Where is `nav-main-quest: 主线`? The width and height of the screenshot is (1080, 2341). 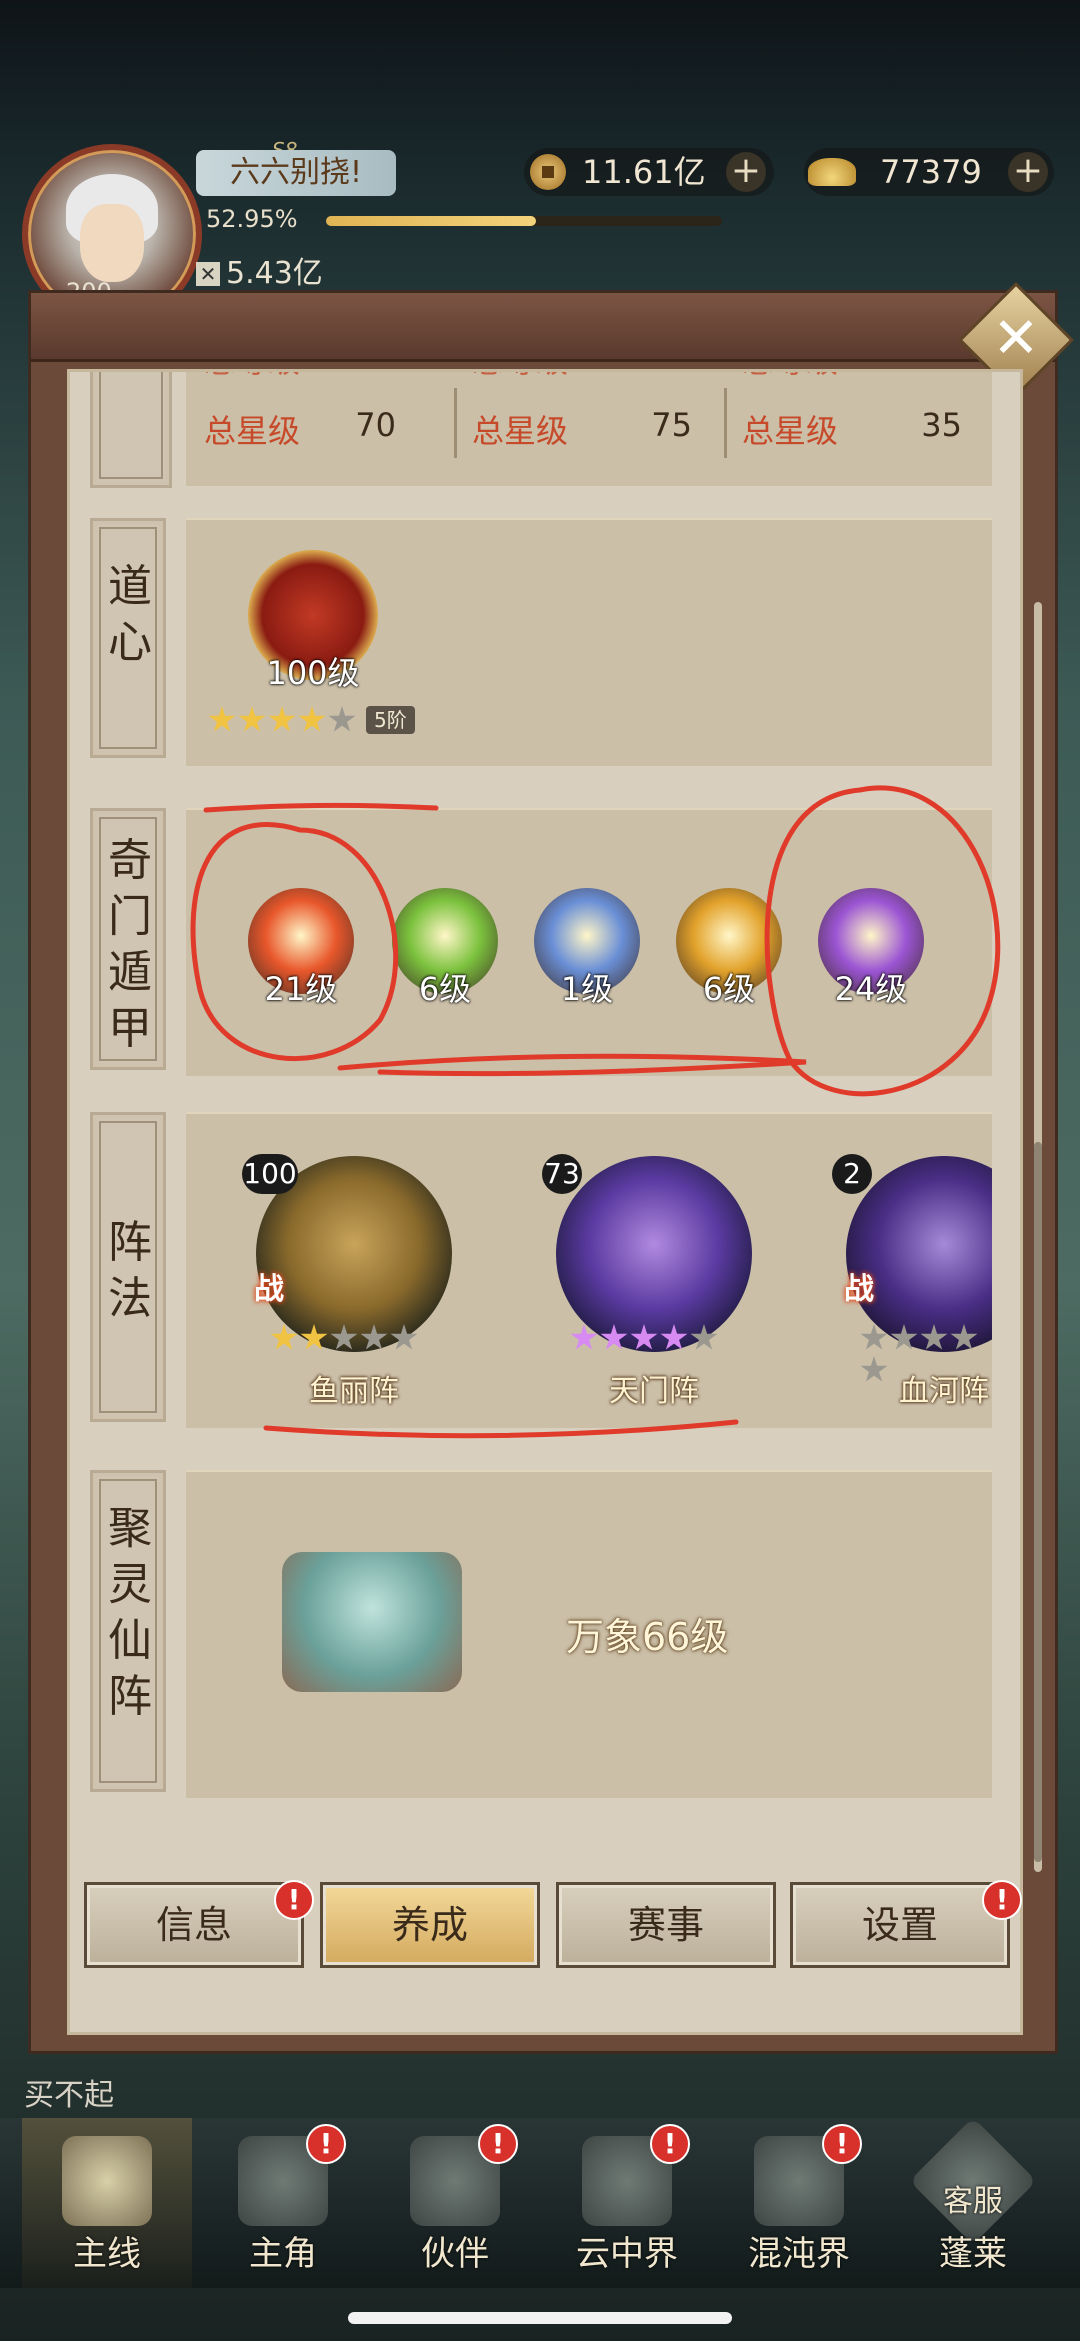
nav-main-quest: 主线 is located at coordinates (107, 2203).